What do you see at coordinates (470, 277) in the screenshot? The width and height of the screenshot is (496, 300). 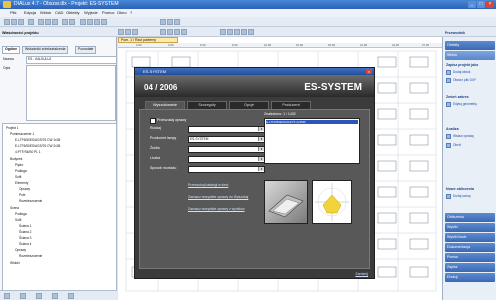 I see `print-button: Drukuj` at bounding box center [470, 277].